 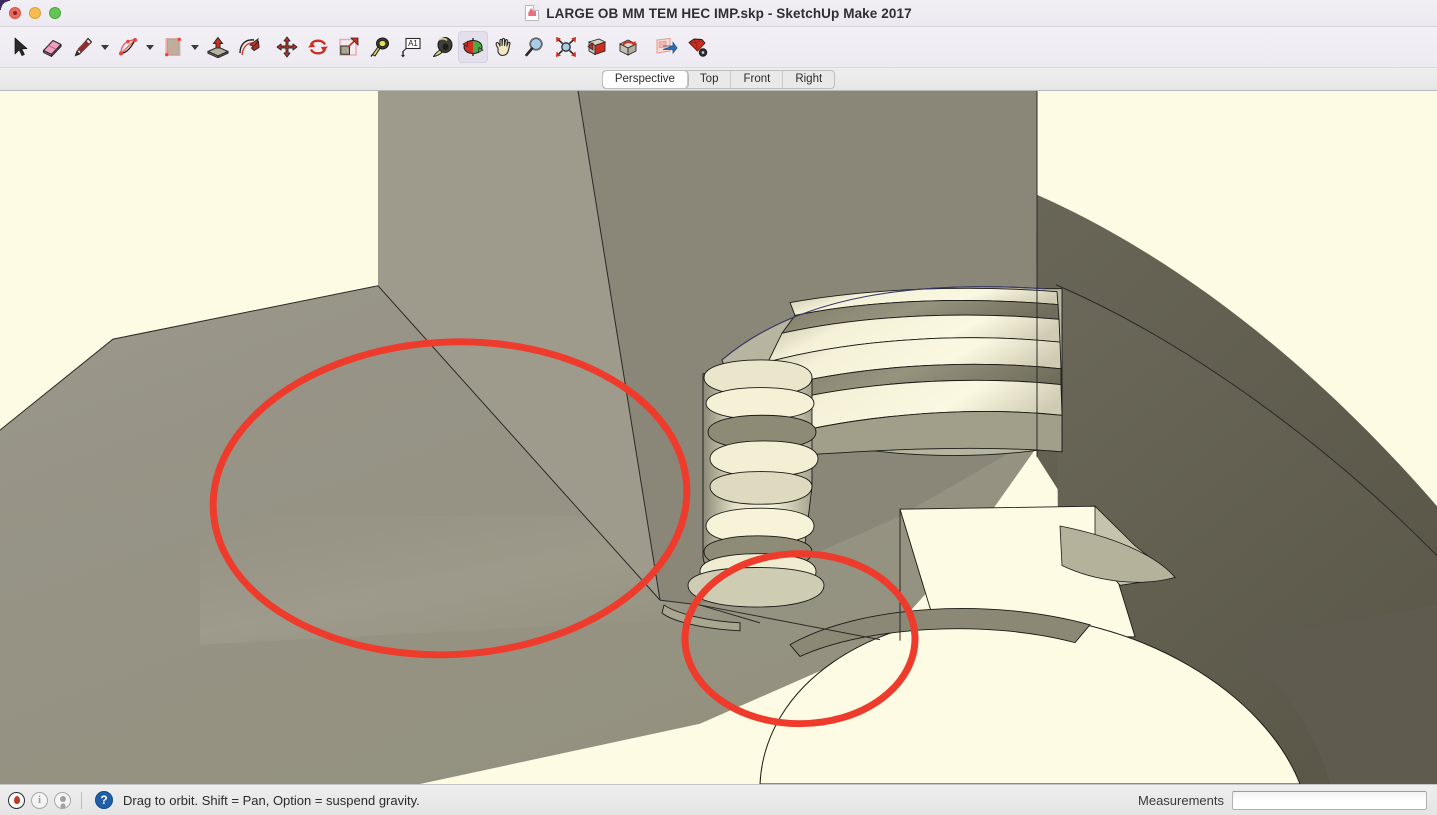 I want to click on maximize-button, so click(x=55, y=13).